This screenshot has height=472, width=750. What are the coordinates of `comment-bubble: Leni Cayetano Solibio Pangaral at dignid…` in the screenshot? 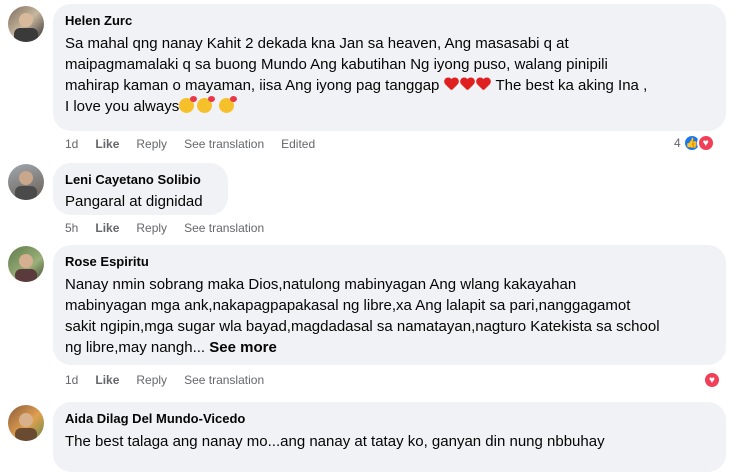 It's located at (140, 189).